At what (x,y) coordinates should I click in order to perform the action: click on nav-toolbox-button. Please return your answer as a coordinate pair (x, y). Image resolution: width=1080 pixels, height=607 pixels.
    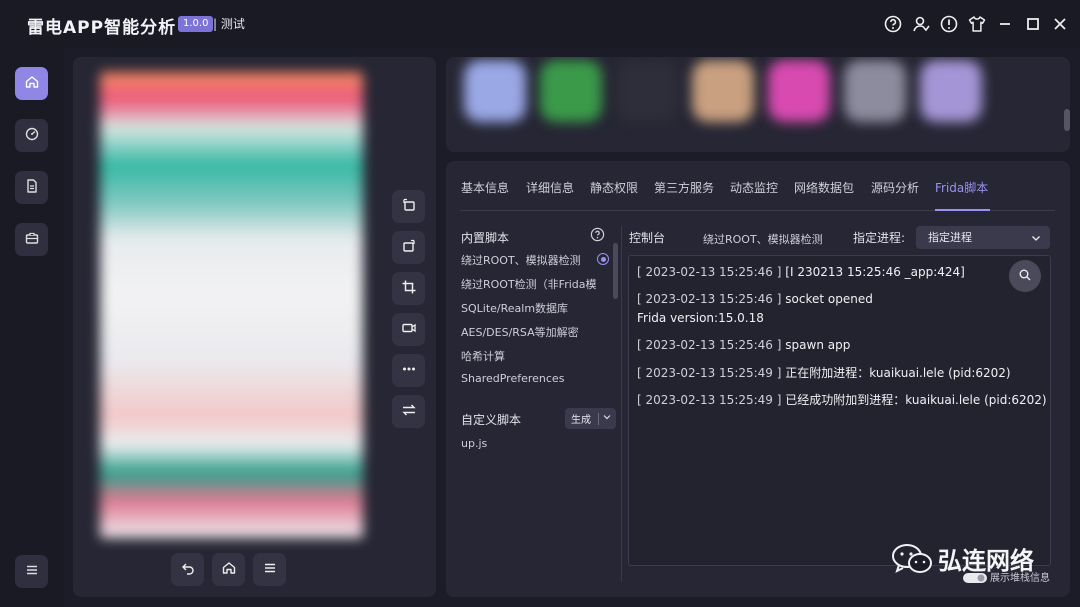
    Looking at the image, I should click on (31, 239).